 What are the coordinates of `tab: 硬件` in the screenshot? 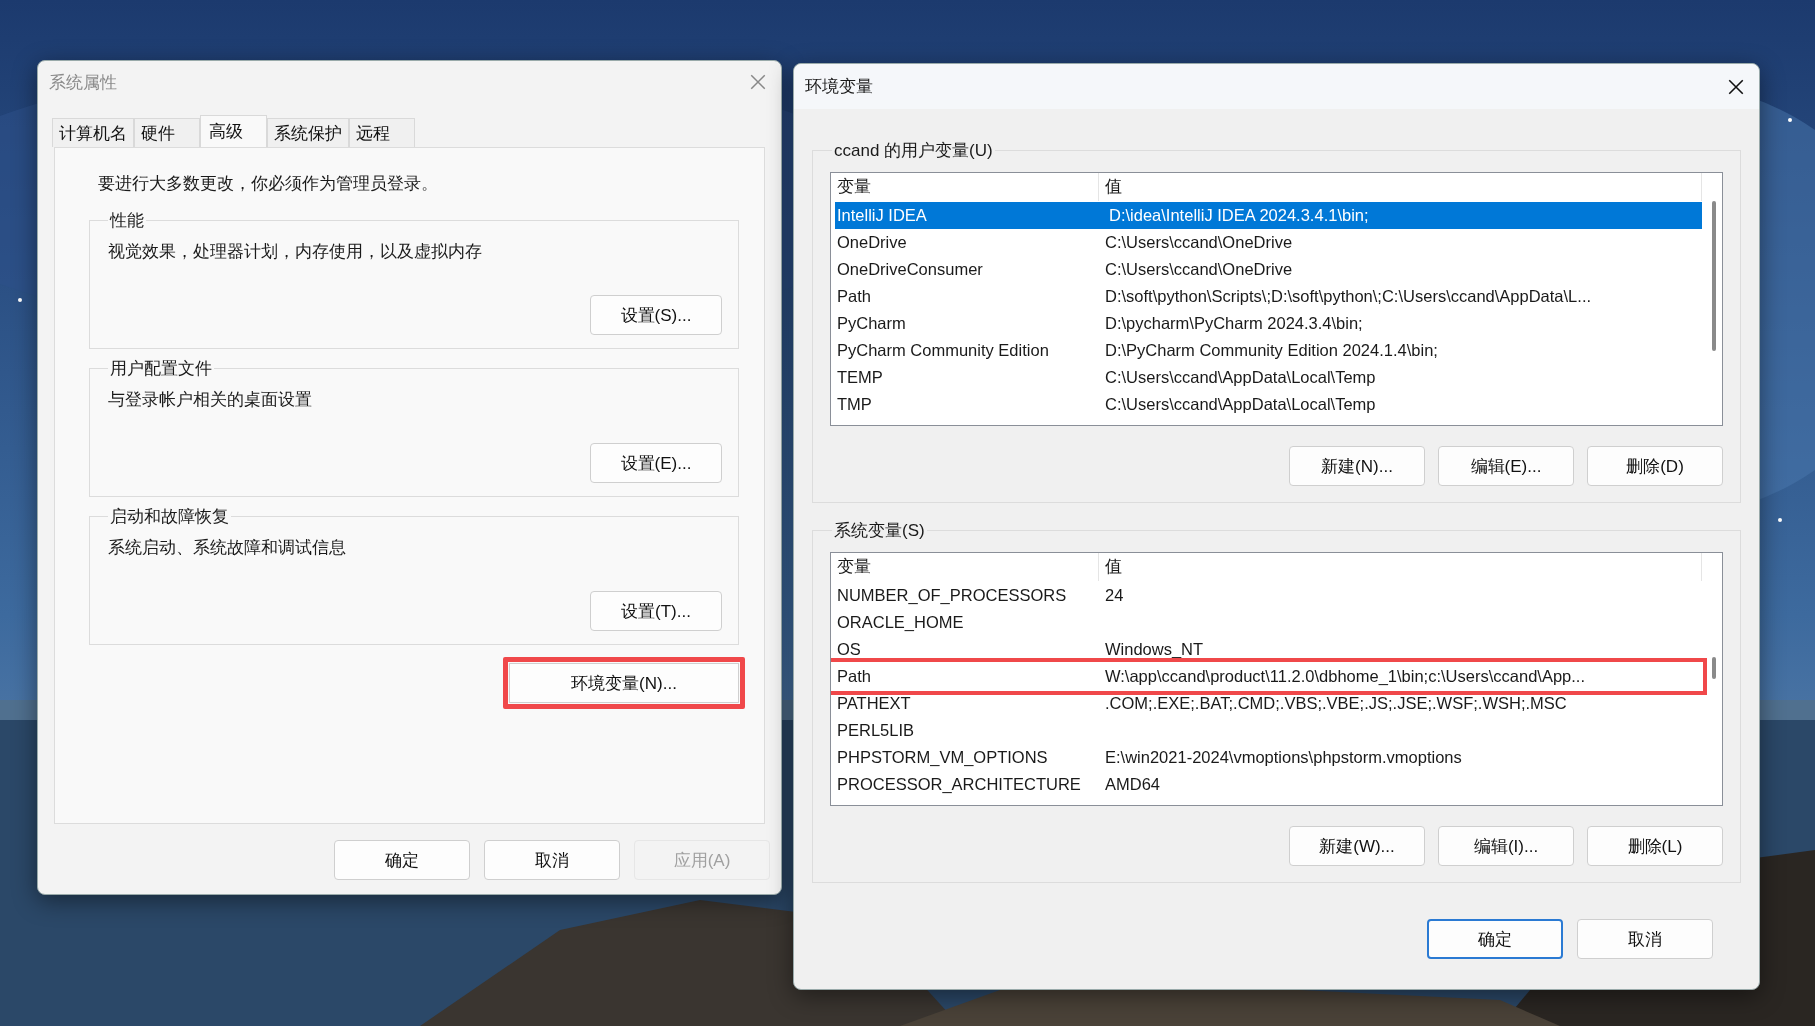 It's located at (167, 132).